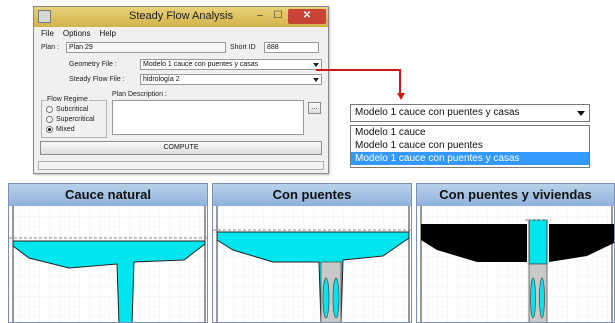  I want to click on water-channel, so click(538, 242).